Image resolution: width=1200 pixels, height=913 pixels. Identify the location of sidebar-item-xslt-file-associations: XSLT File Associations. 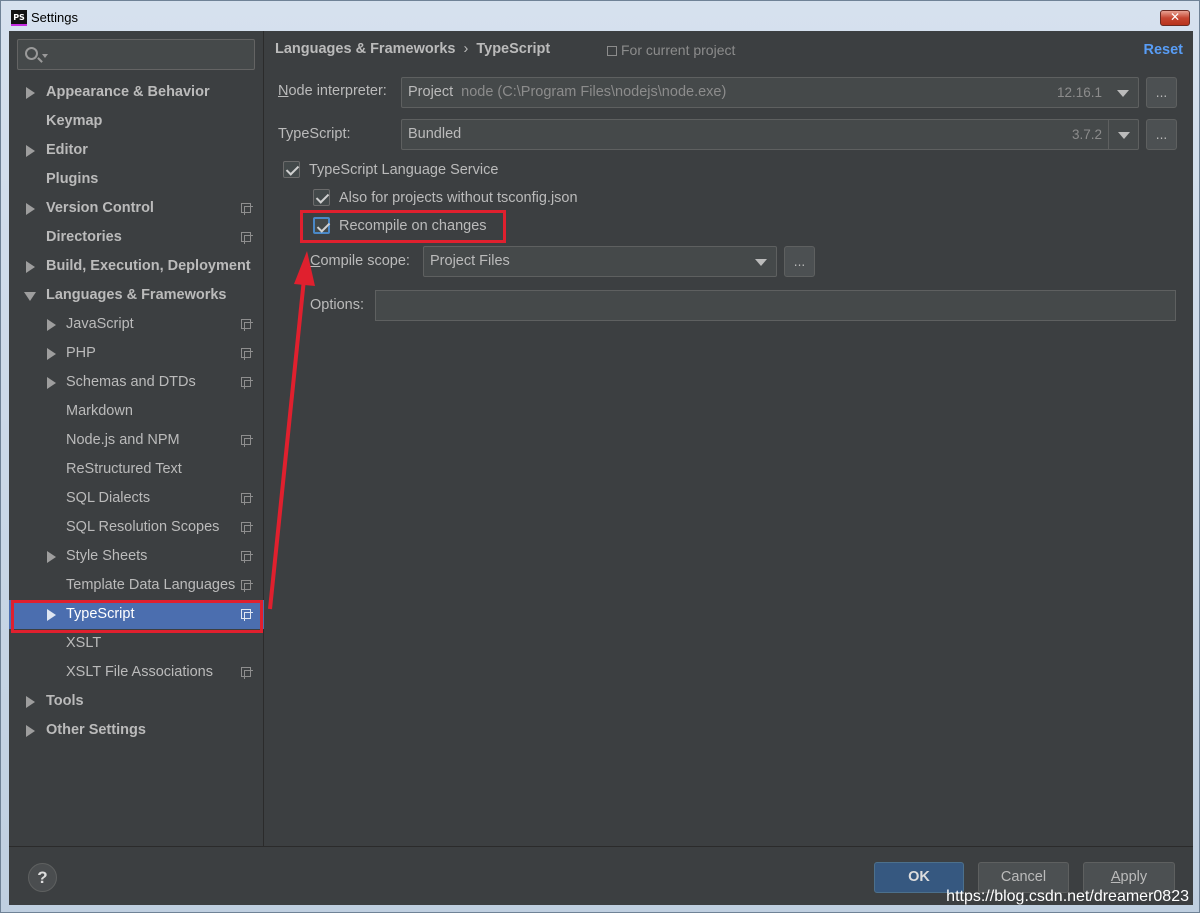
(136, 672).